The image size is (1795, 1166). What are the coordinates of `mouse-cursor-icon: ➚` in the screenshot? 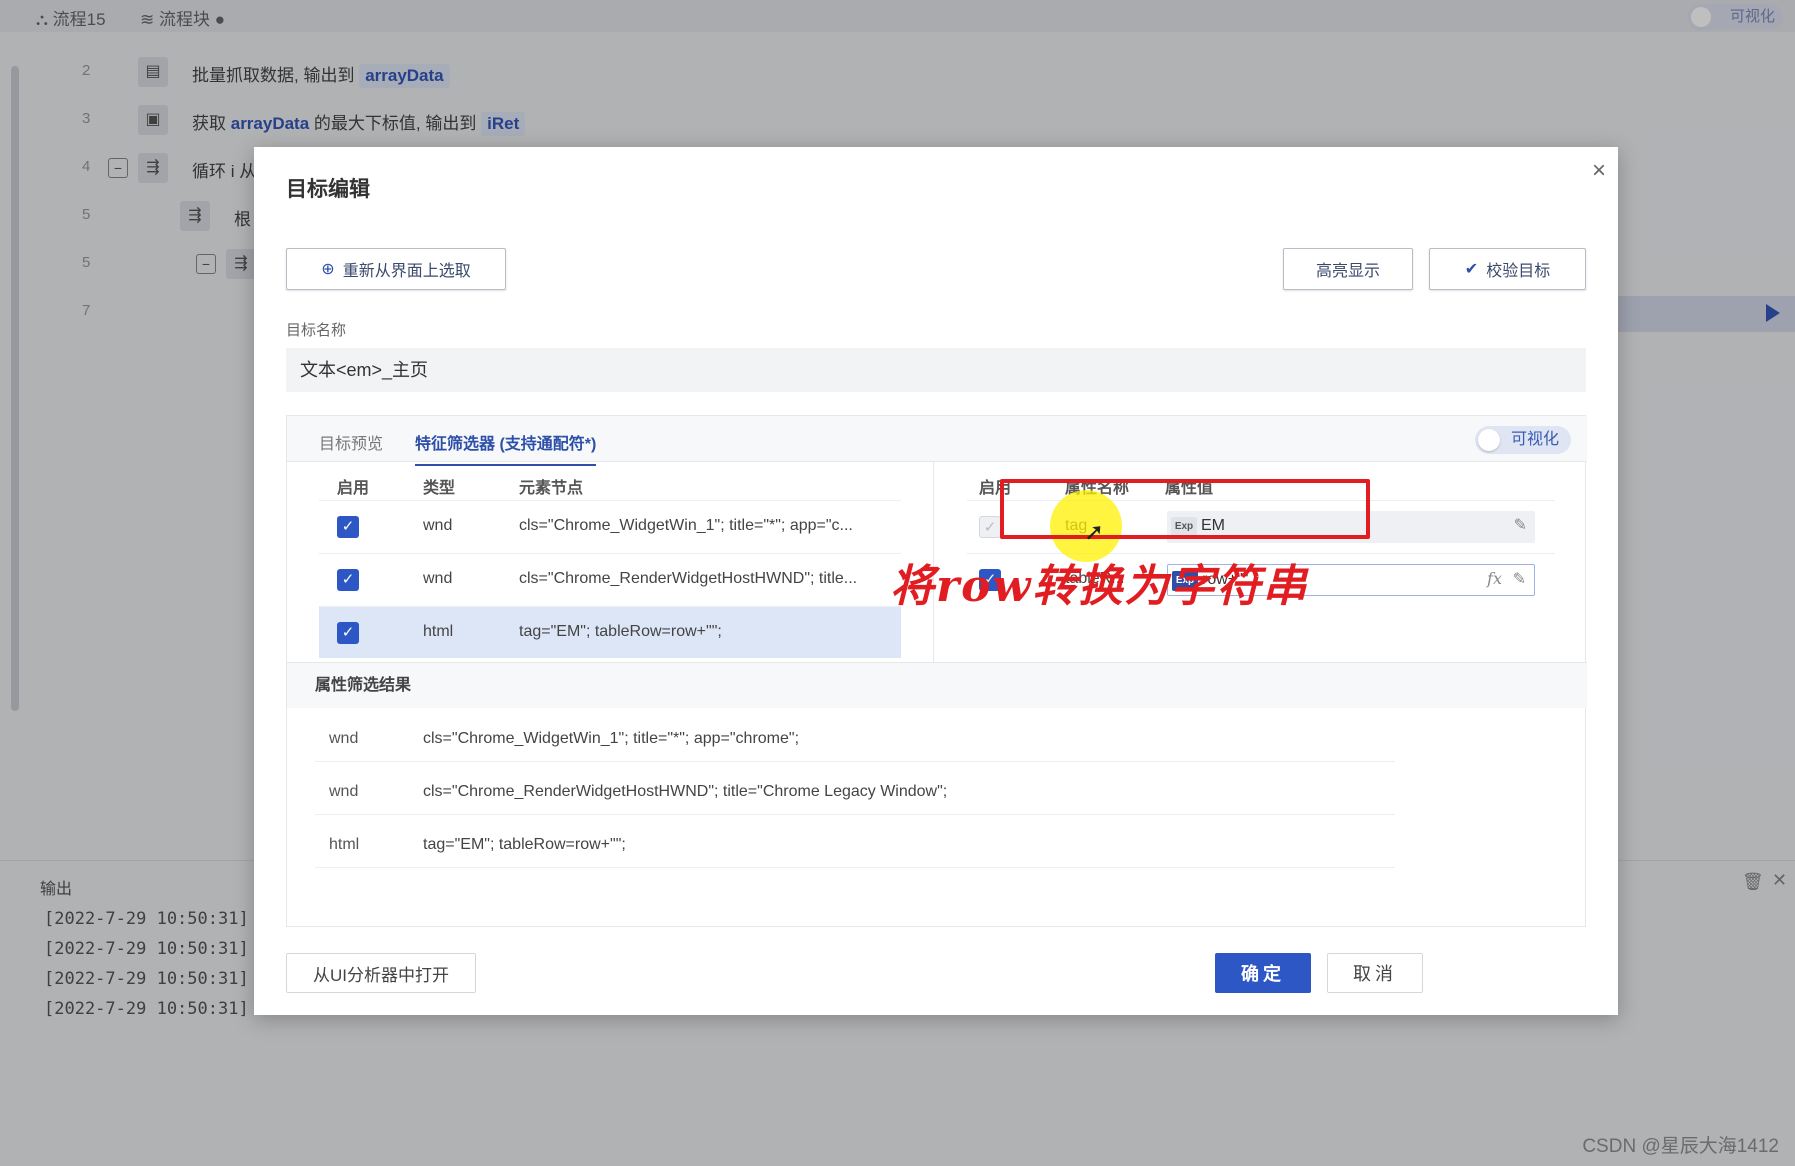 It's located at (1094, 532).